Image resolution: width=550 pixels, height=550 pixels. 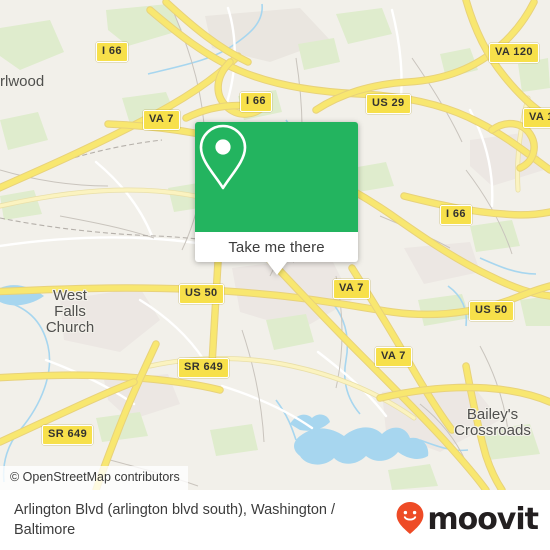 I want to click on map-attribution: © OpenStreetMap contributors, so click(x=94, y=478).